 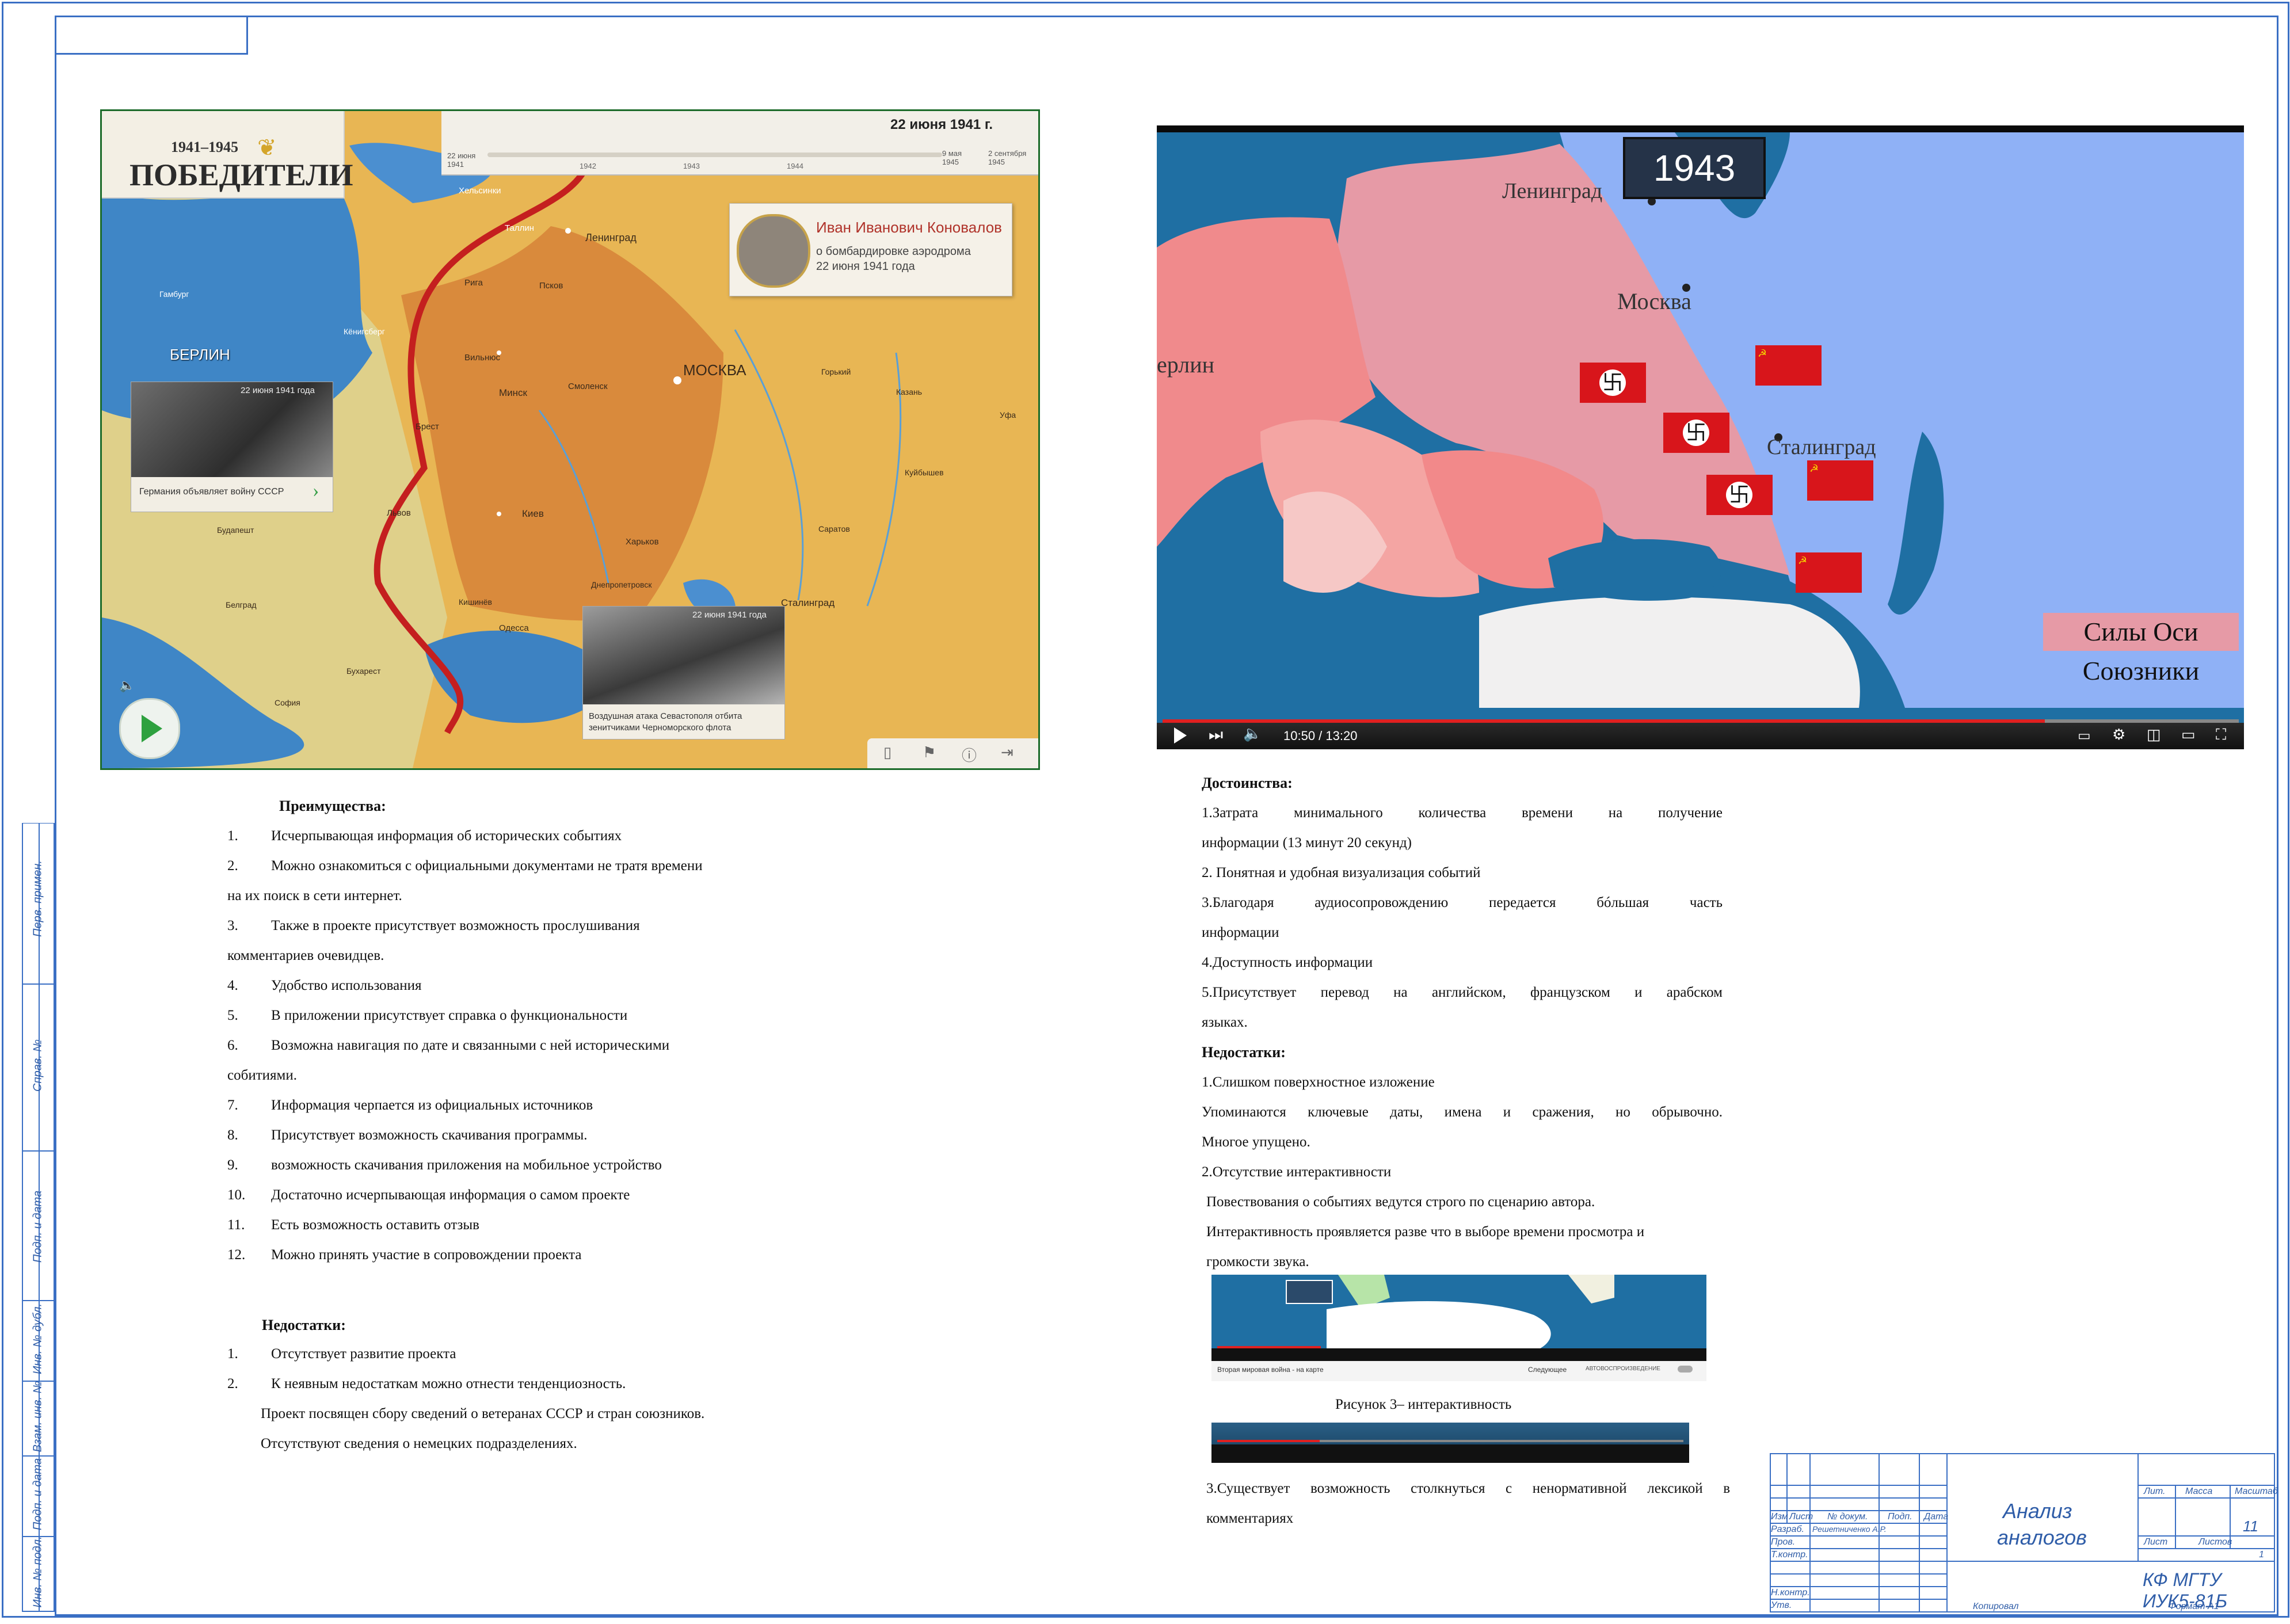 I want to click on stamp-col-izm: Изм, so click(x=1779, y=1517).